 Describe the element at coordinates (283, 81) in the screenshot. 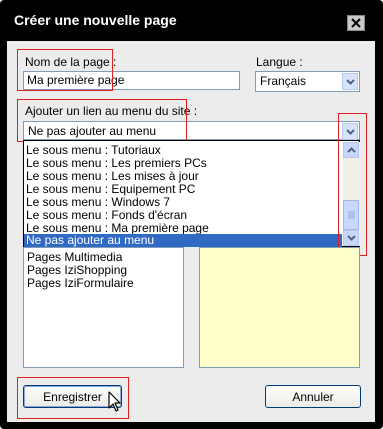

I see `language-value: Français` at that location.